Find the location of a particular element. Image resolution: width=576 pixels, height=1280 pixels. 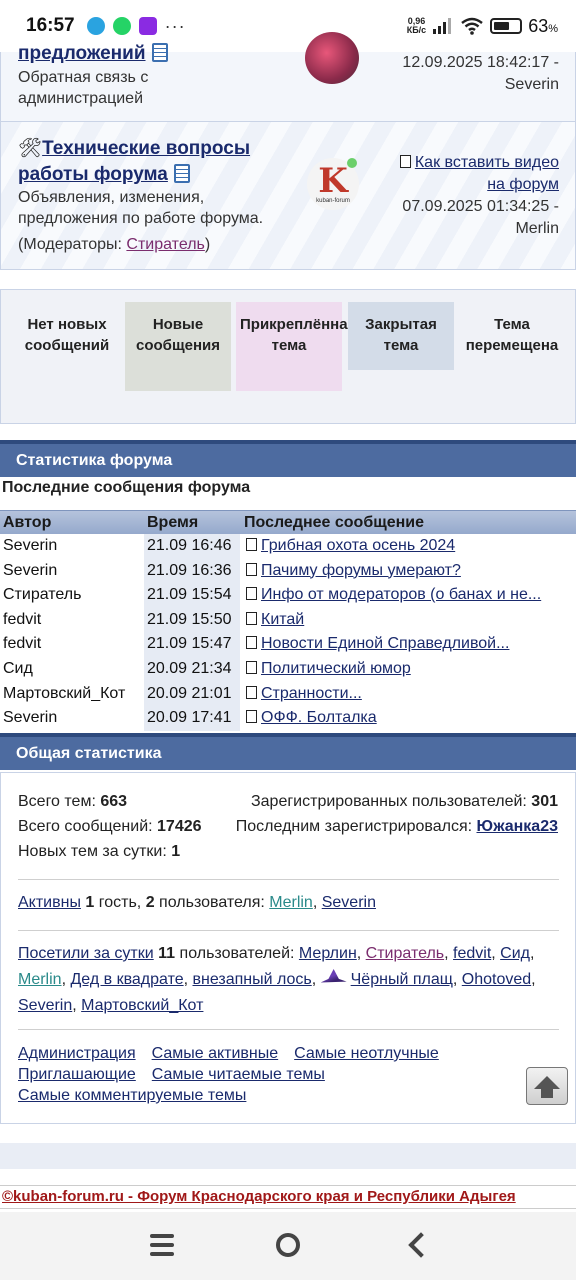

col-time: Время is located at coordinates (173, 522).